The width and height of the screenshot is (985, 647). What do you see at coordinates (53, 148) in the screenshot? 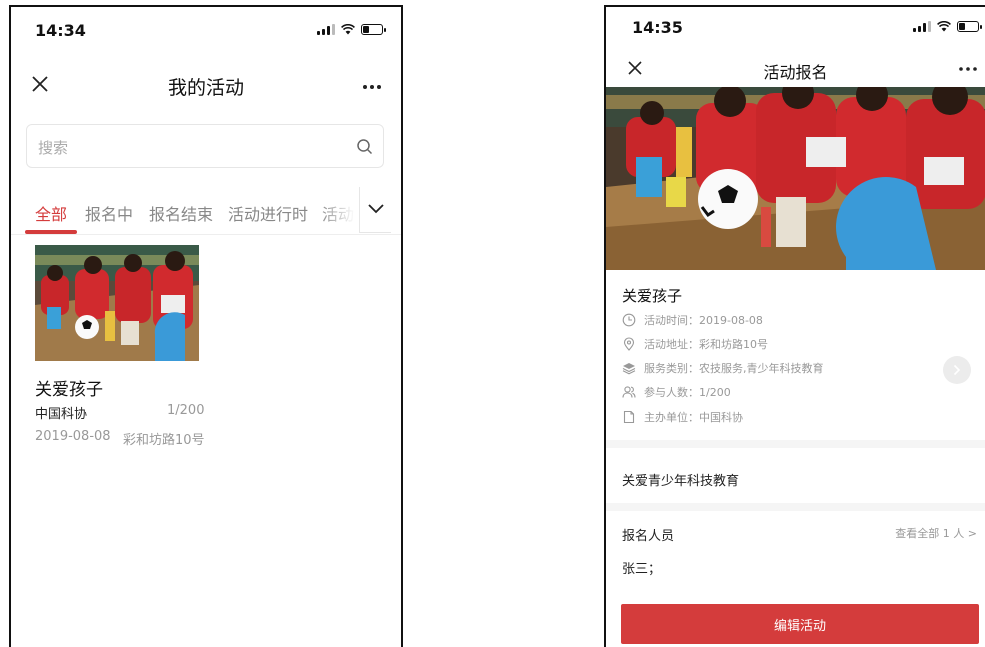
I see `search-placeholder: 搜索` at bounding box center [53, 148].